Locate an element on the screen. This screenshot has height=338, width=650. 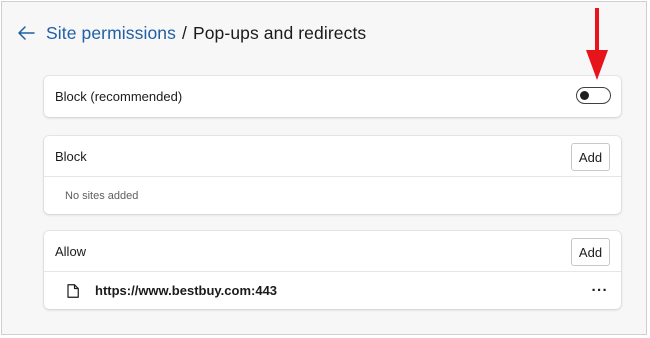
allow-list-title: Allow is located at coordinates (71, 251).